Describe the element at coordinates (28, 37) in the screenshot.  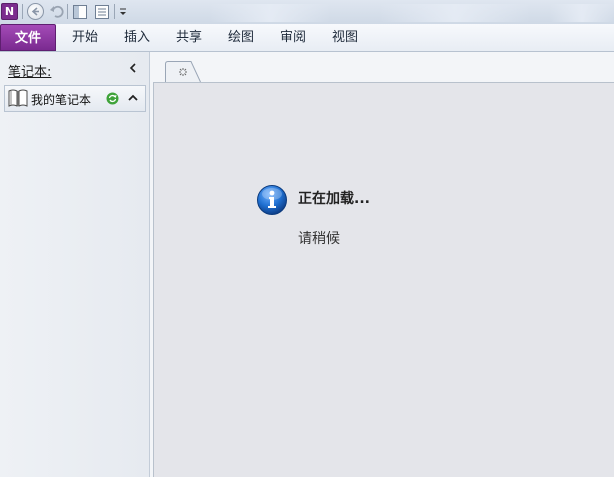
I see `tab-file: 文件` at that location.